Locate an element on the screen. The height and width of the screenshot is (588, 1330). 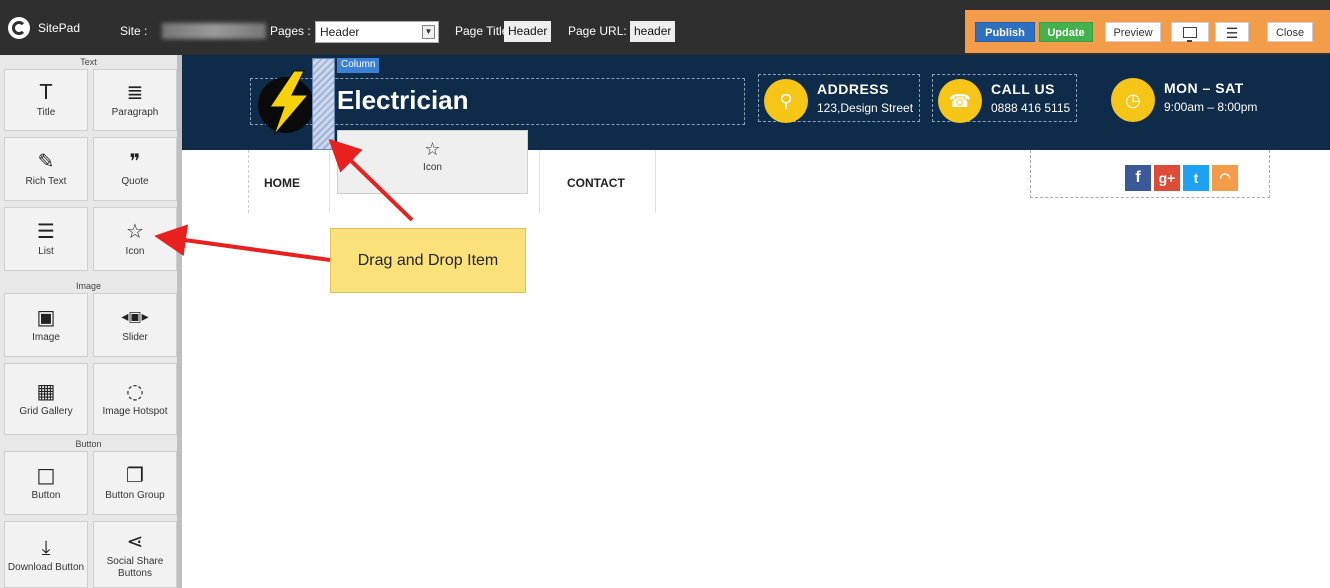
widget-image: ▣ Image is located at coordinates (46, 325).